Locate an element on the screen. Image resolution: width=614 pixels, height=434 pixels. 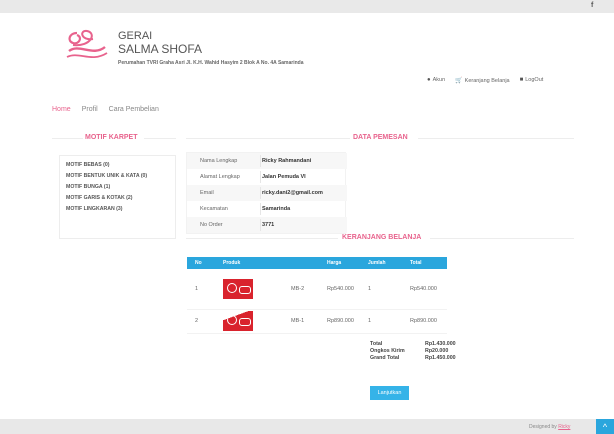
user-nav: ● Akun 🛒 Keranjang Belanja ■ LogOut is located at coordinates (485, 80).